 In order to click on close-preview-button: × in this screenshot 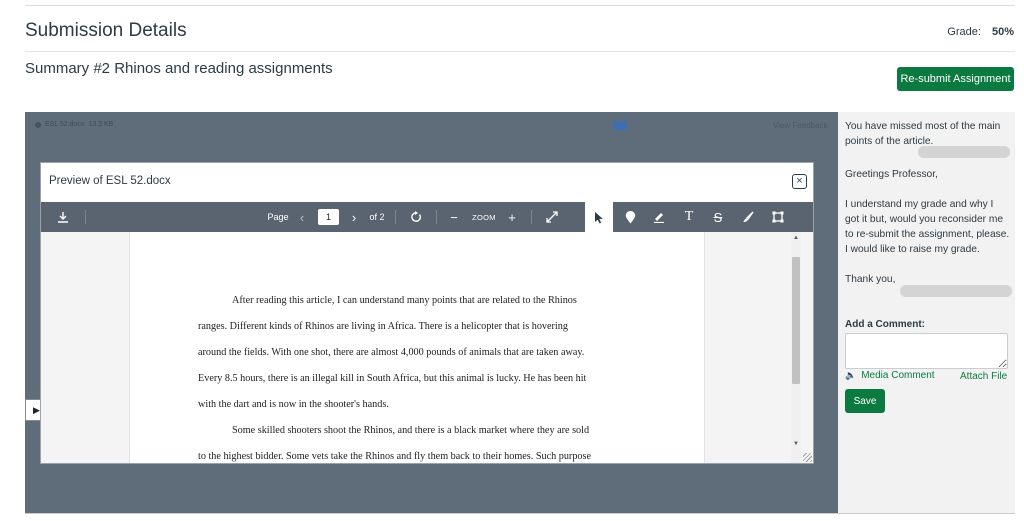, I will do `click(799, 181)`.